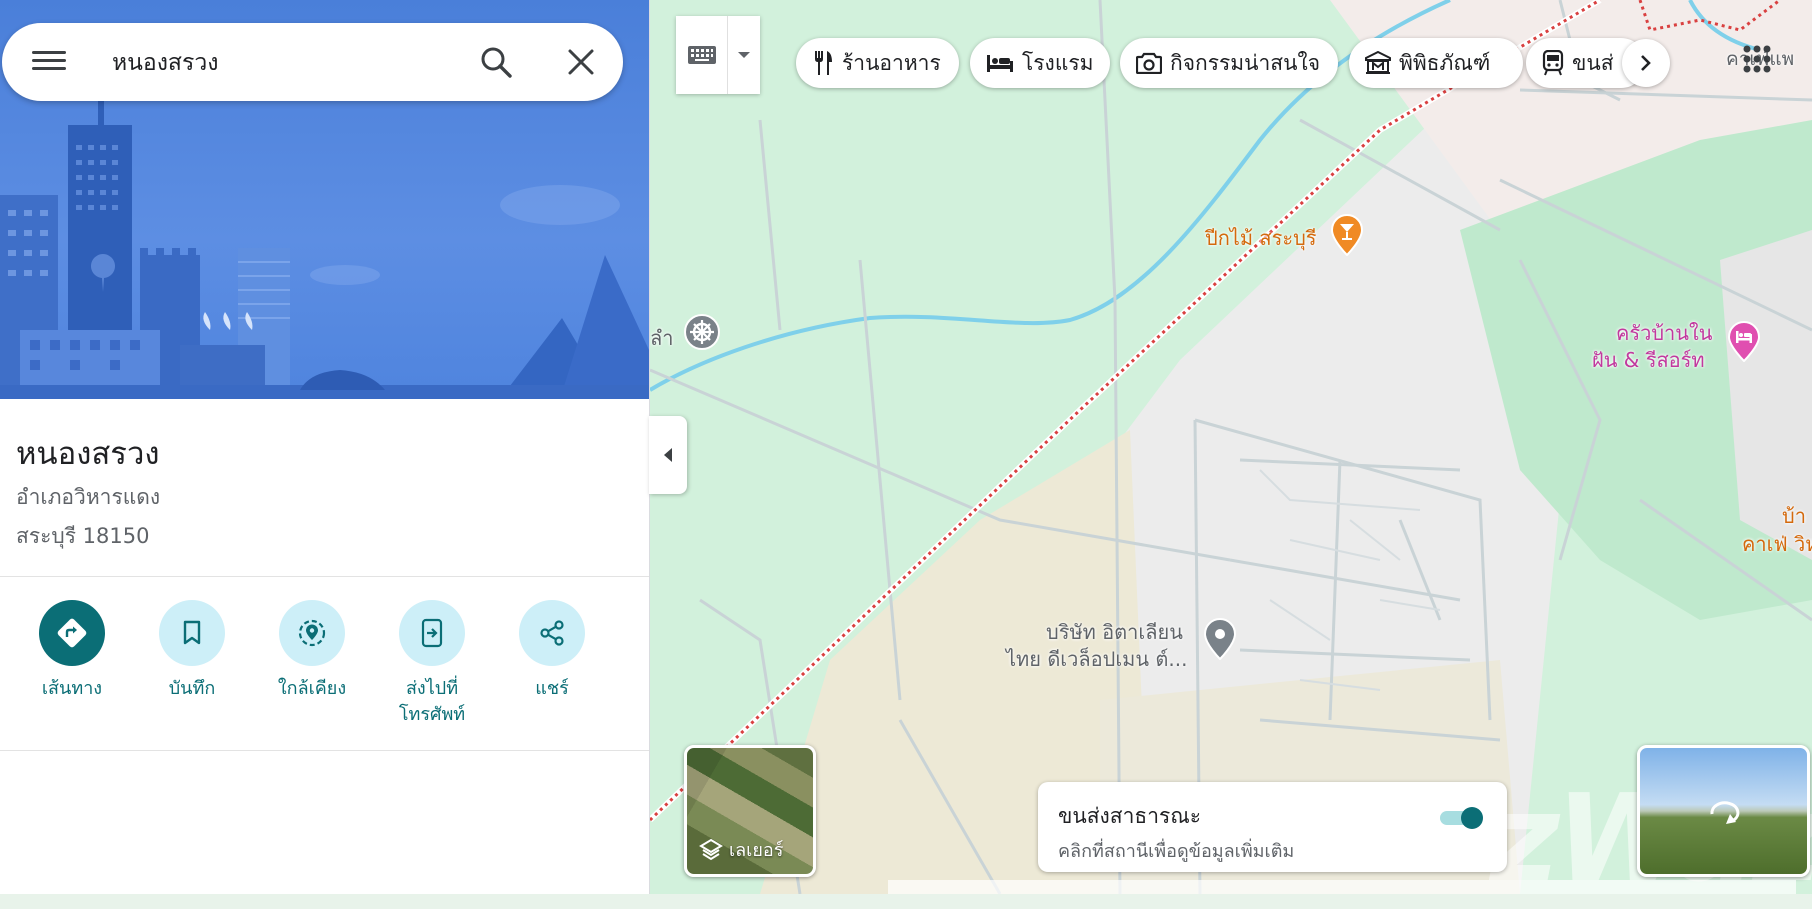 The image size is (1812, 909). What do you see at coordinates (711, 849) in the screenshot?
I see `layers-icon` at bounding box center [711, 849].